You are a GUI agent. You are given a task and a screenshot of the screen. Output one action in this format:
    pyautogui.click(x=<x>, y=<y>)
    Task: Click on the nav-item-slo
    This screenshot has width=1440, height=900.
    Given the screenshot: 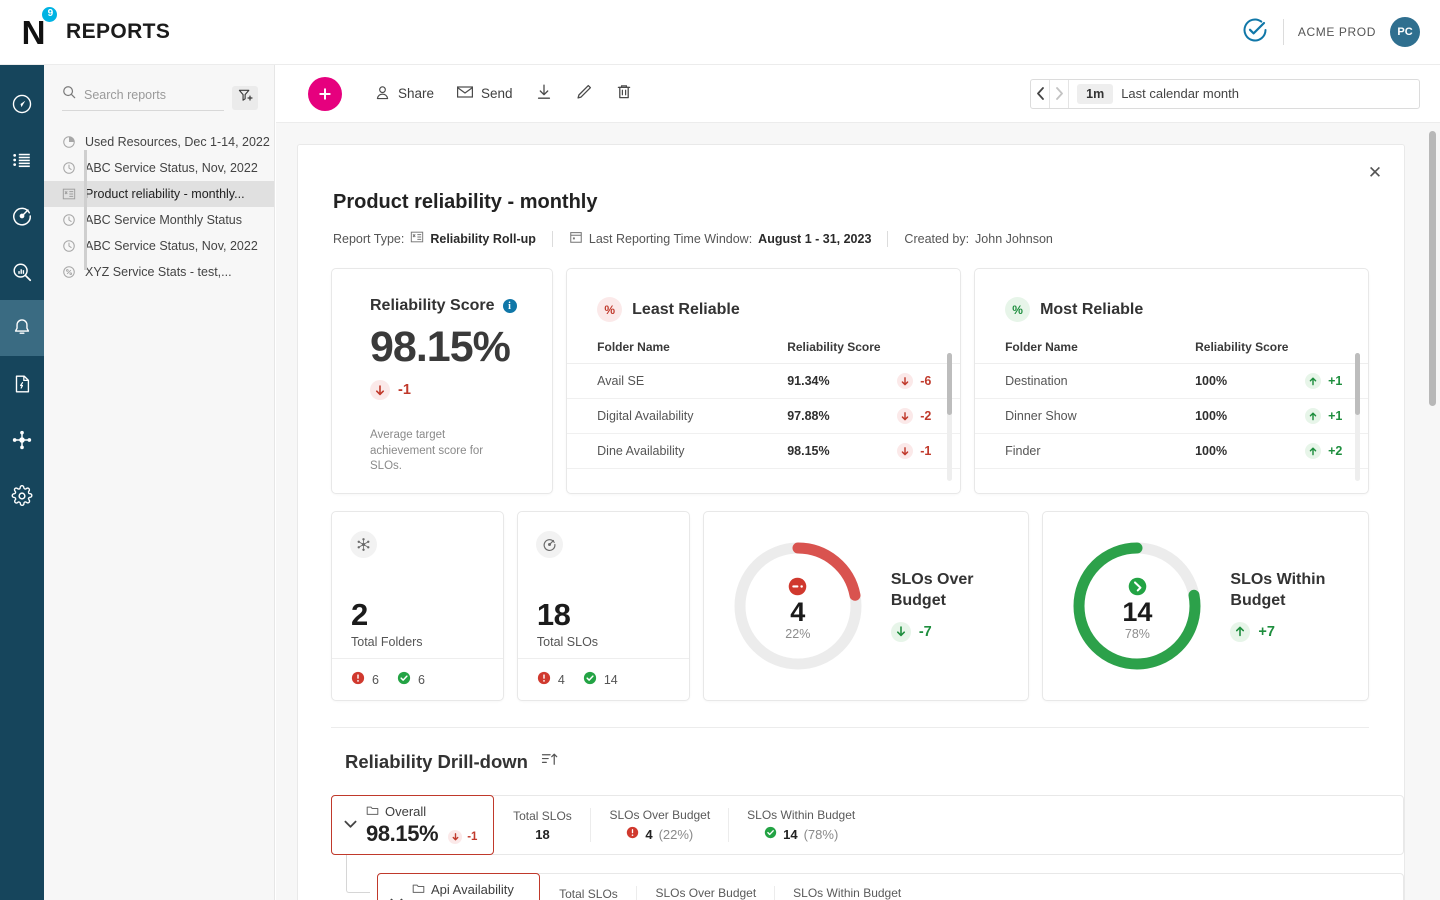 What is the action you would take?
    pyautogui.click(x=22, y=216)
    